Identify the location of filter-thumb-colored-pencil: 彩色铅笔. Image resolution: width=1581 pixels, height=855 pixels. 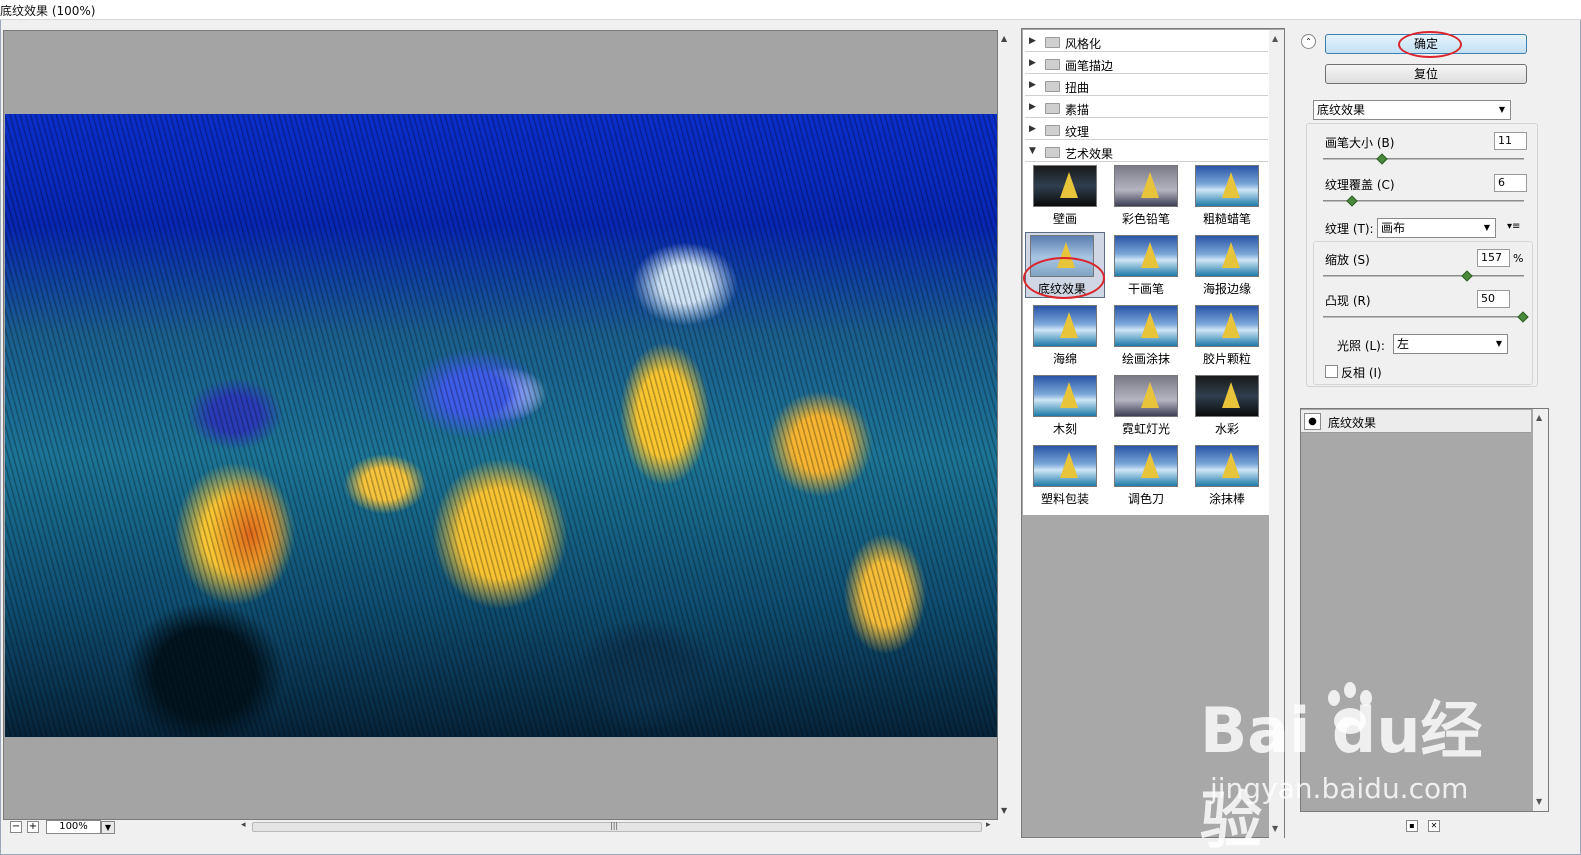
(1148, 196).